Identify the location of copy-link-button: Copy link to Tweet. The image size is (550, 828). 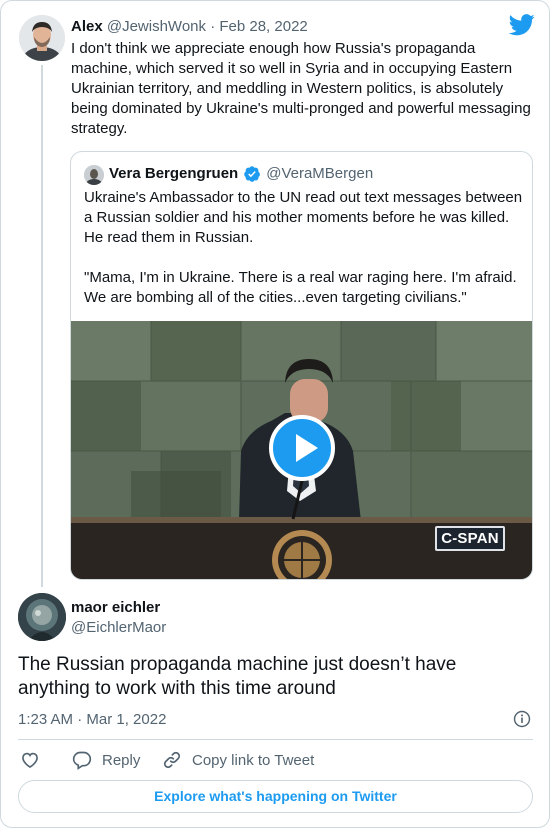
(238, 760).